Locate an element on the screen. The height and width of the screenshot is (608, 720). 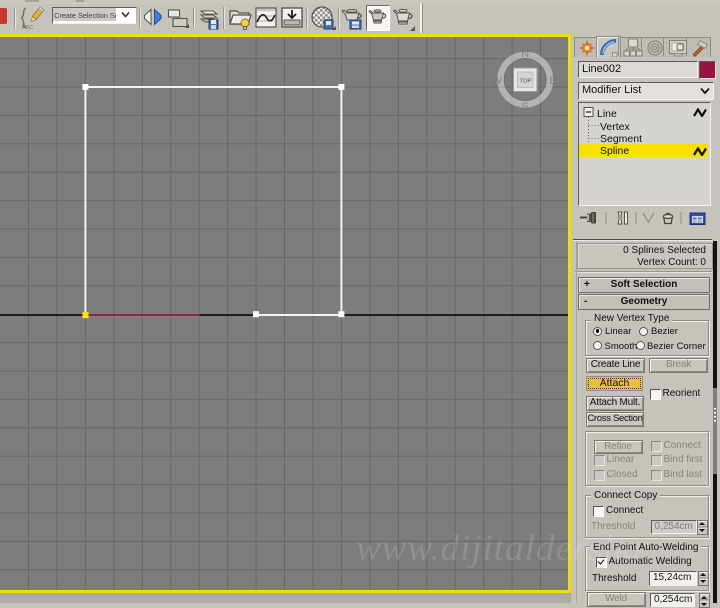
svg-text: TOP is located at coordinates (525, 81).